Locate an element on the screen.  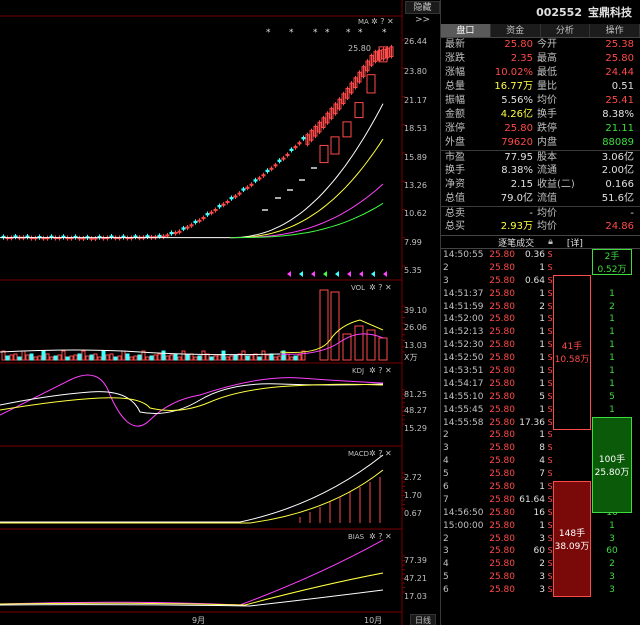
hide-button: 隐藏>> is located at coordinates (422, 13).